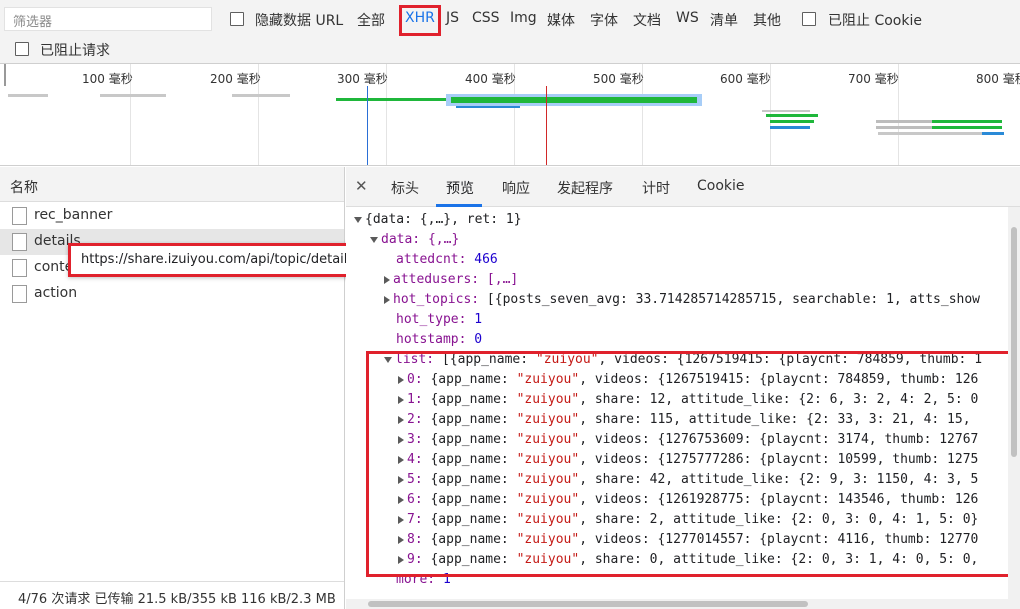  I want to click on json-value: 0, so click(478, 339).